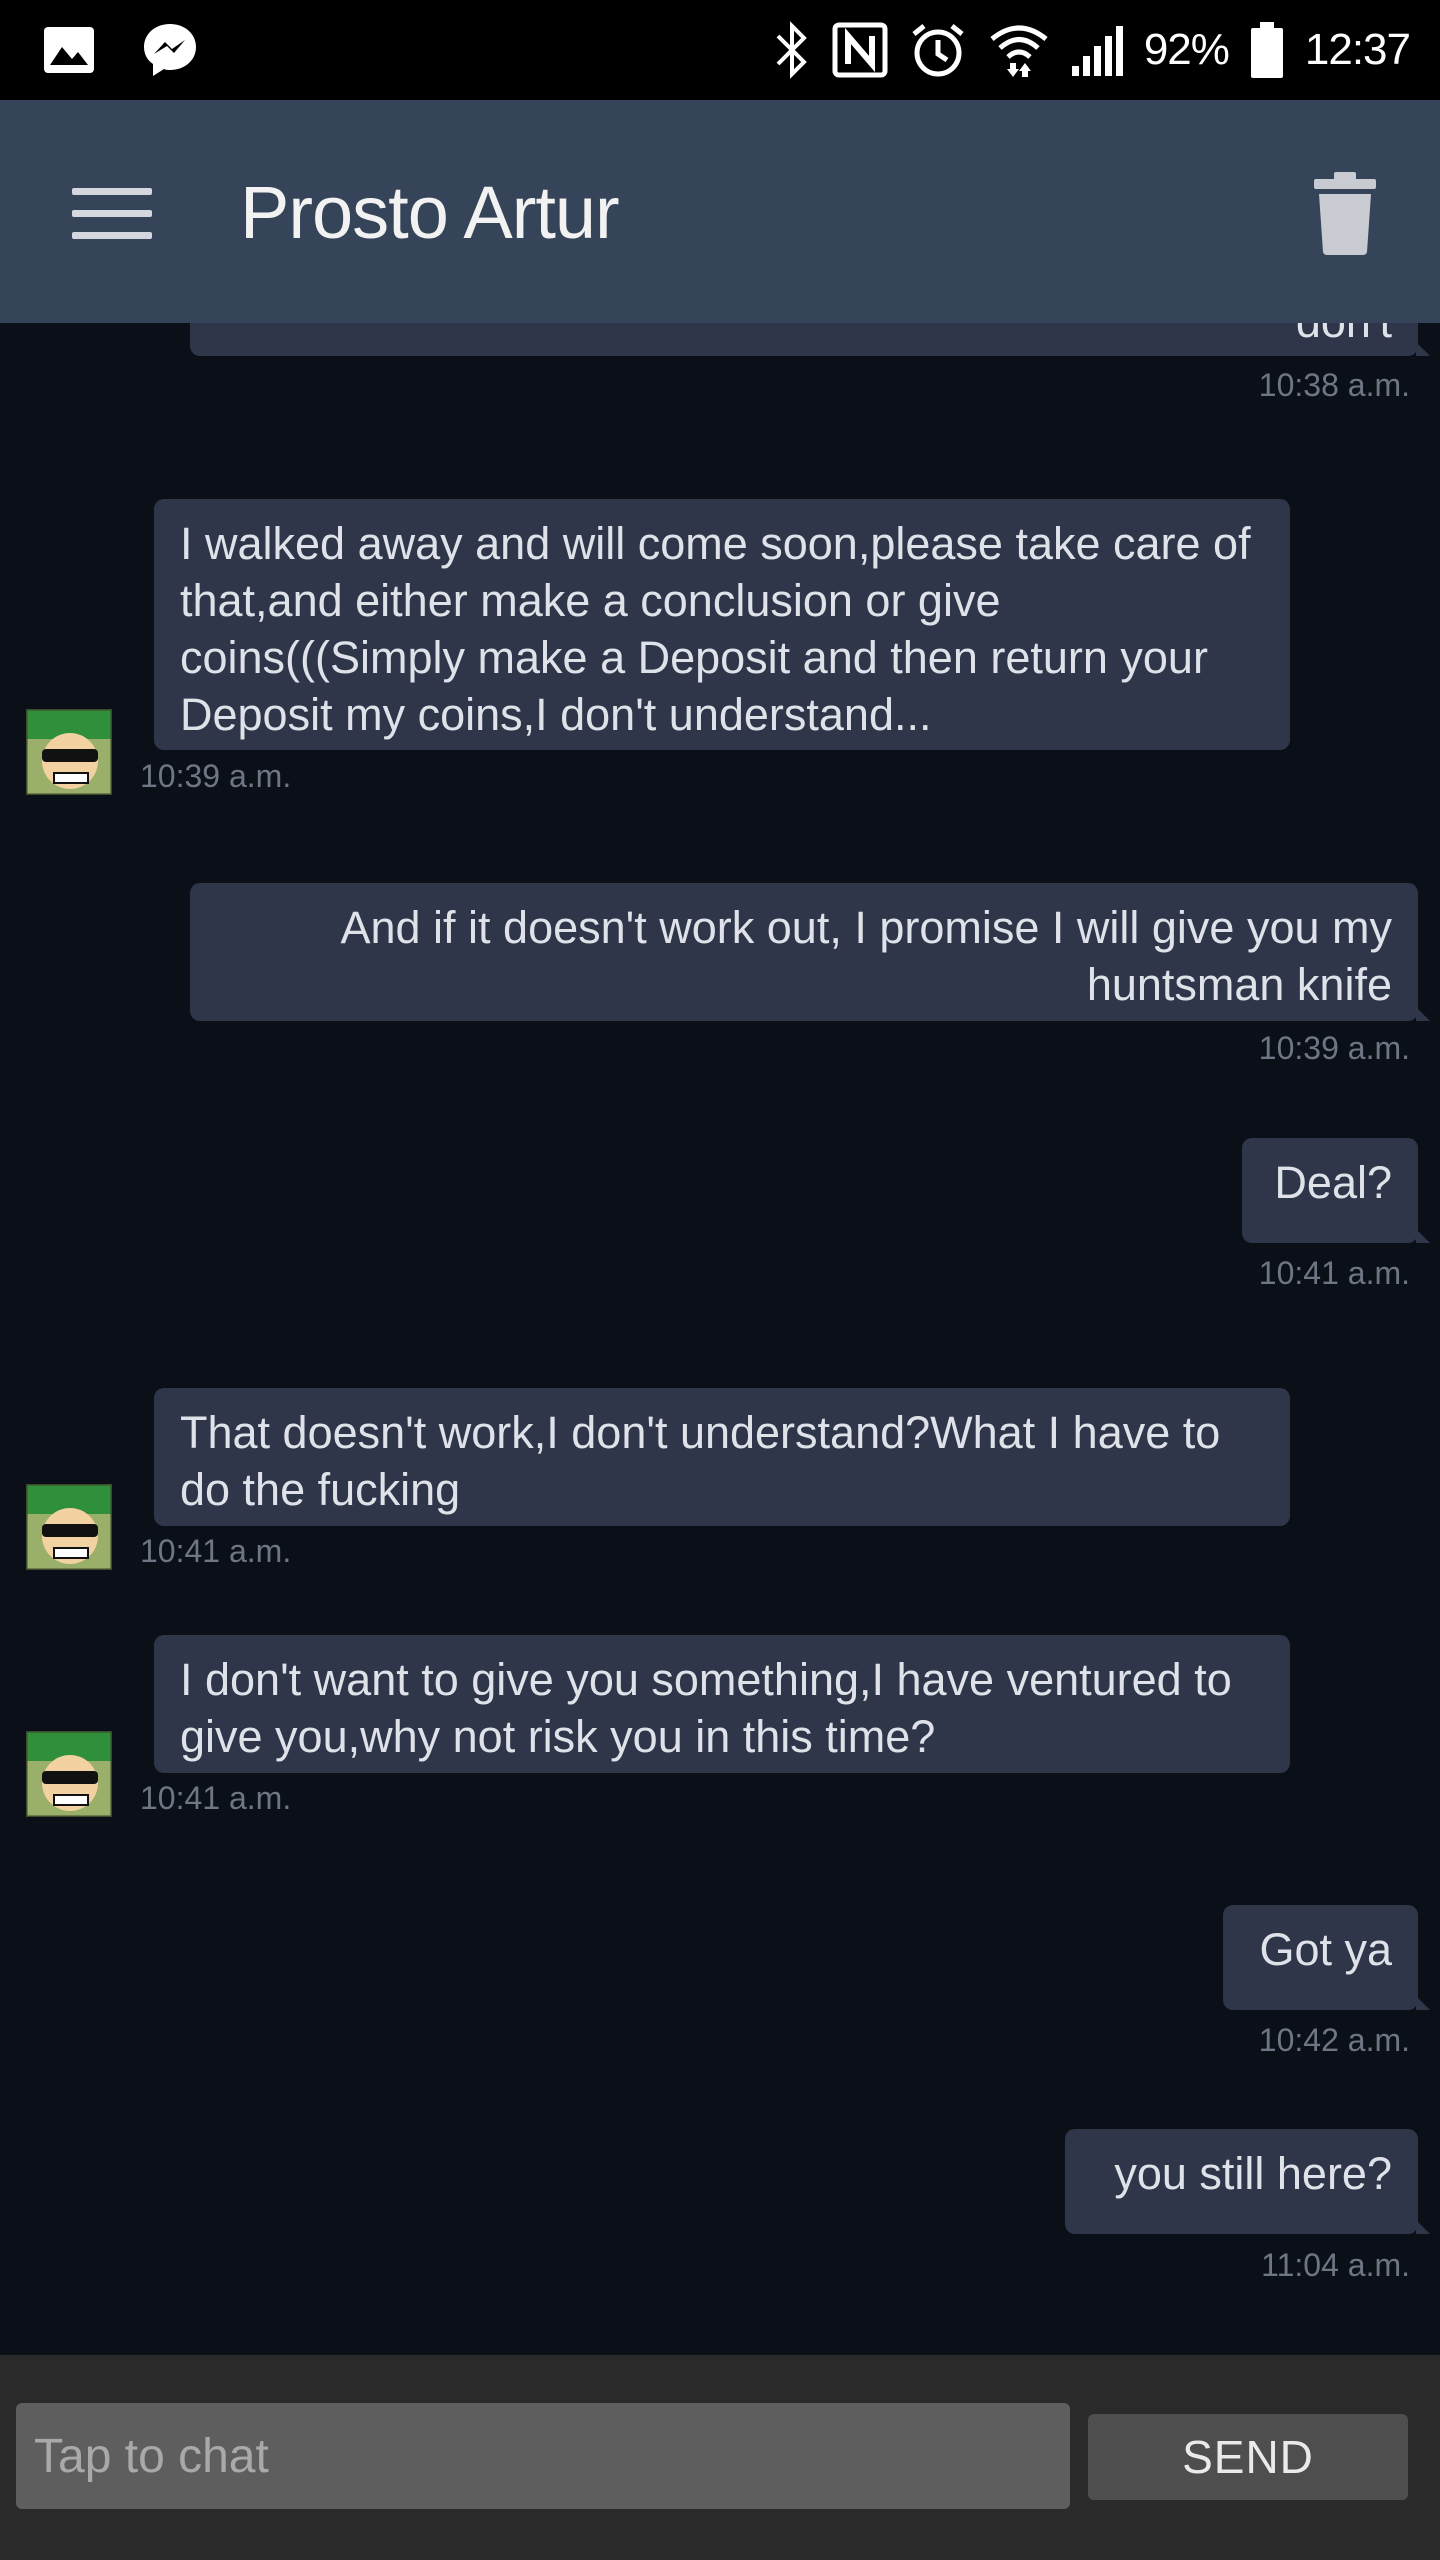 The width and height of the screenshot is (1440, 2560). Describe the element at coordinates (720, 211) in the screenshot. I see `app-header: Prosto Artur` at that location.